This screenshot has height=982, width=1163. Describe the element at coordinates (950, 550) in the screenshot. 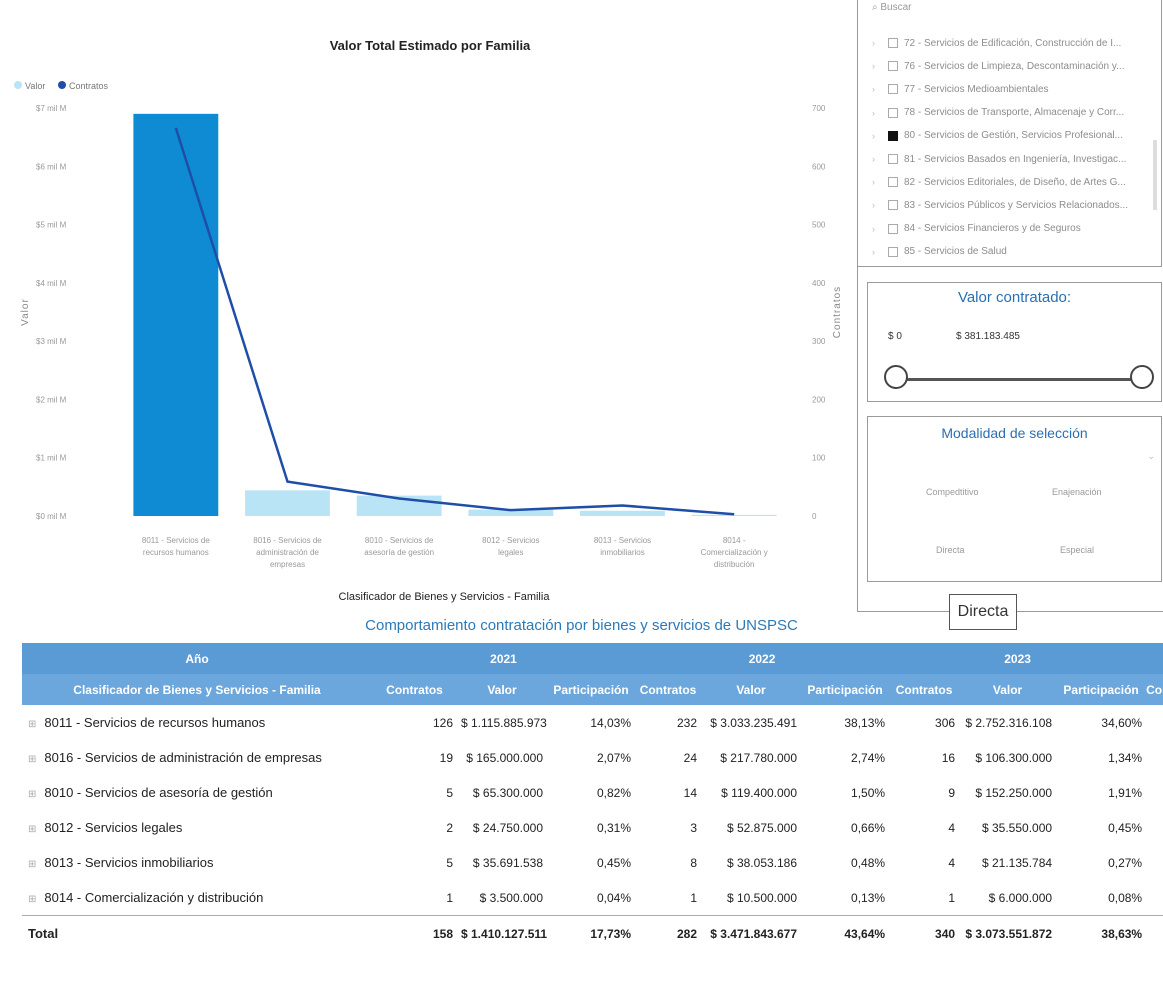

I see `option-directa: Directa` at that location.